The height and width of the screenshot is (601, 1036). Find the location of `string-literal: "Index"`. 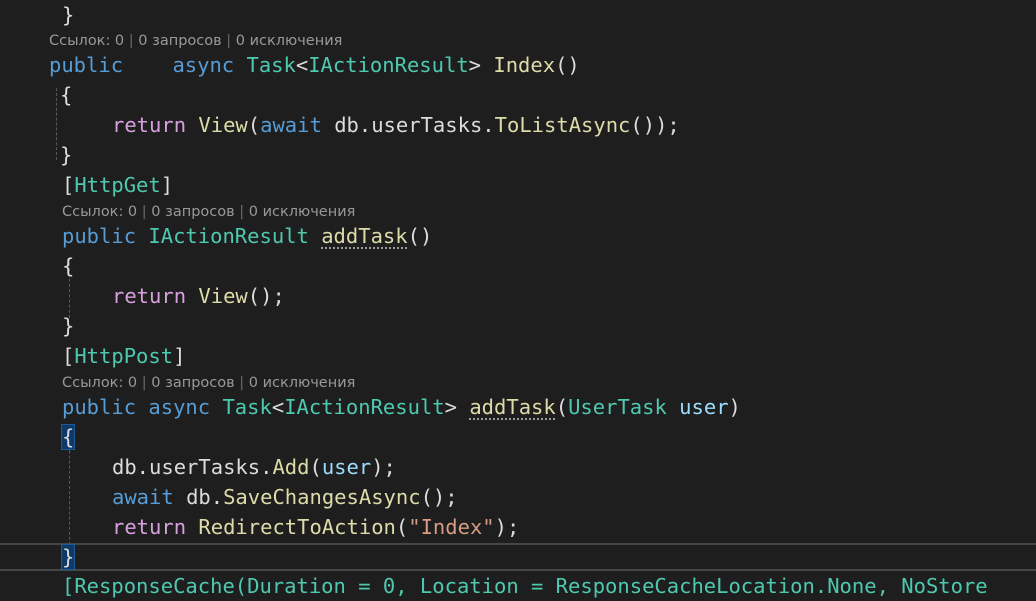

string-literal: "Index" is located at coordinates (451, 527).